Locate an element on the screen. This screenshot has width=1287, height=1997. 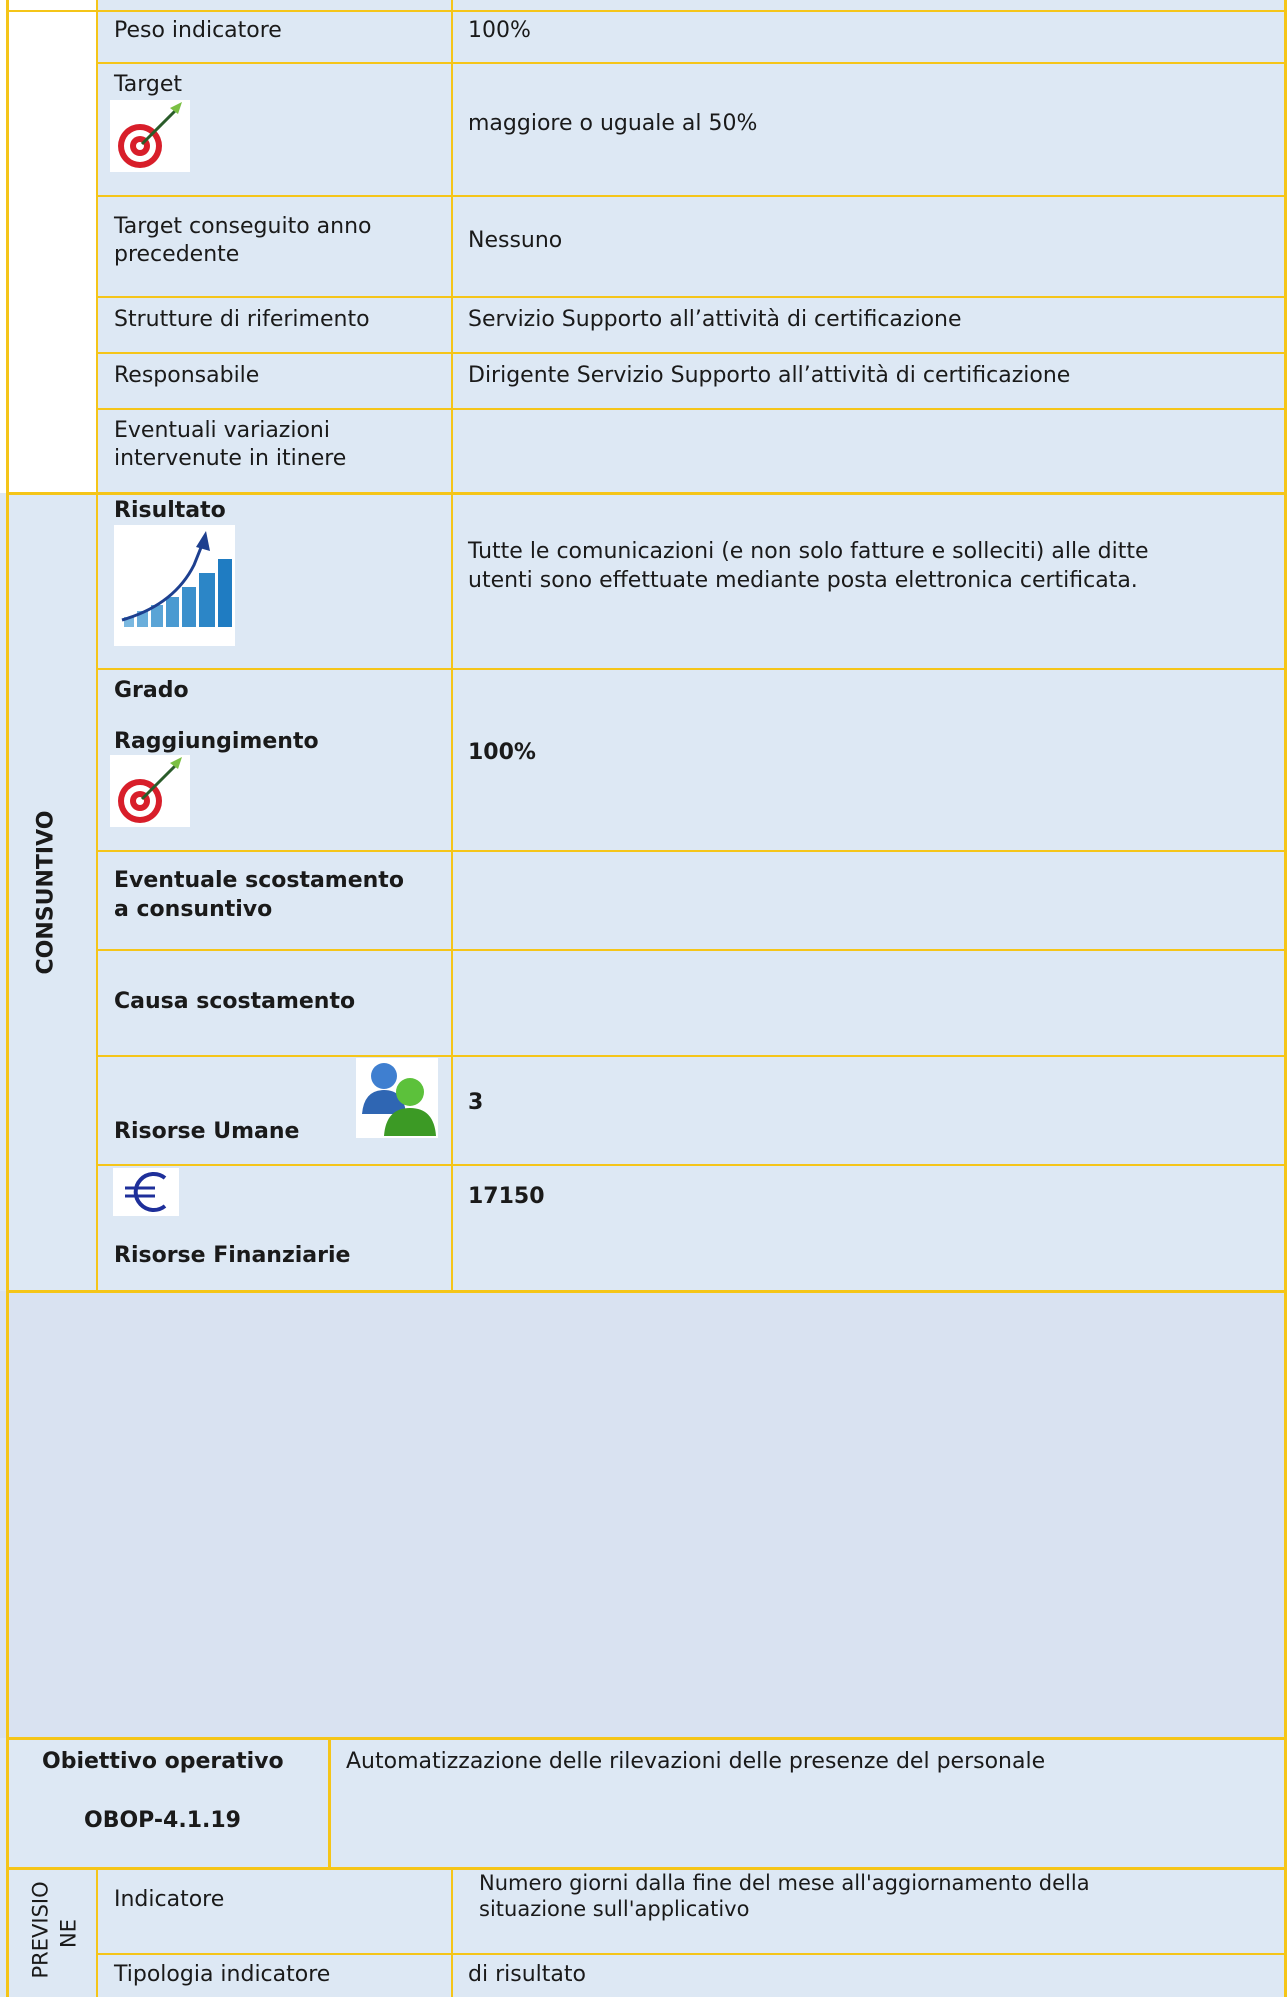
target-conseguito-value: Nessuno is located at coordinates (515, 240).